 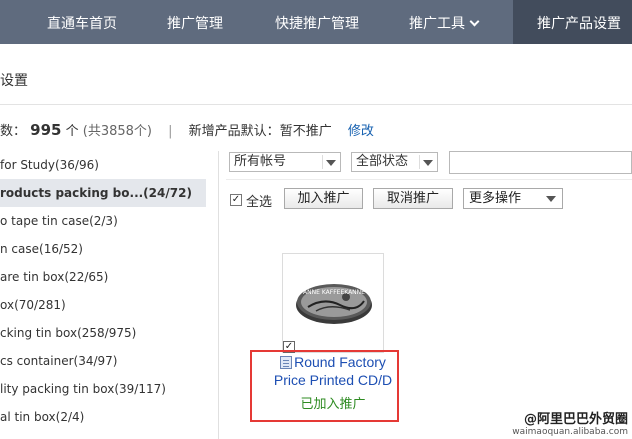 What do you see at coordinates (260, 161) in the screenshot?
I see `account-select-value: 所有帐号` at bounding box center [260, 161].